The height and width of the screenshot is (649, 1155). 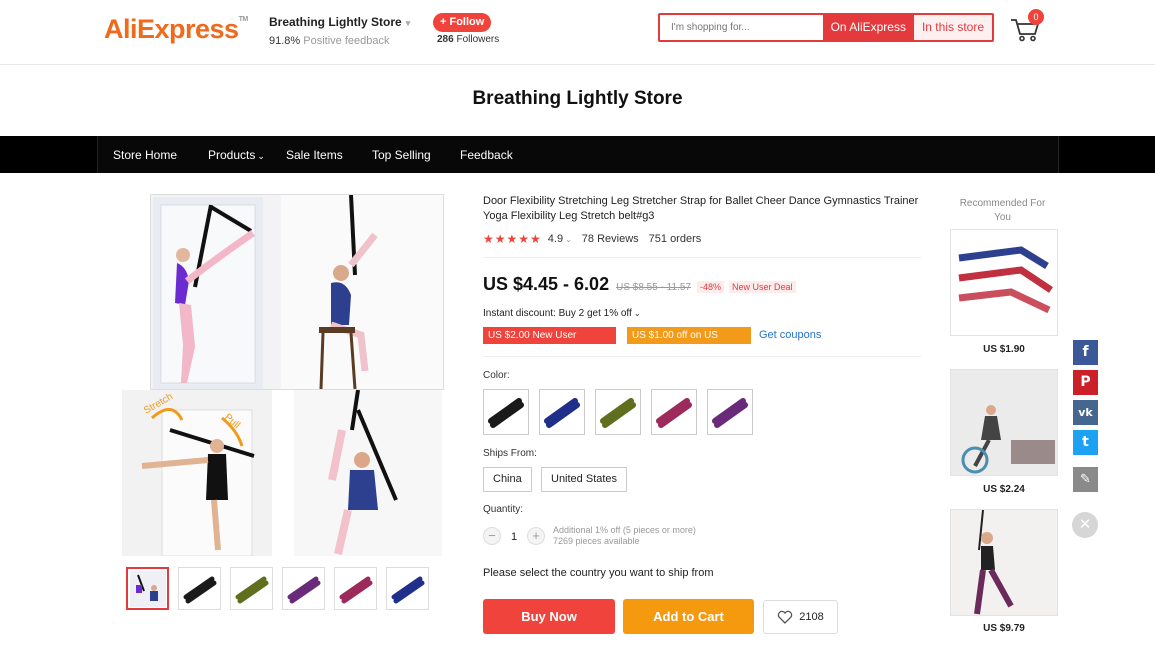 I want to click on vk-share-icon: vk, so click(x=1085, y=412).